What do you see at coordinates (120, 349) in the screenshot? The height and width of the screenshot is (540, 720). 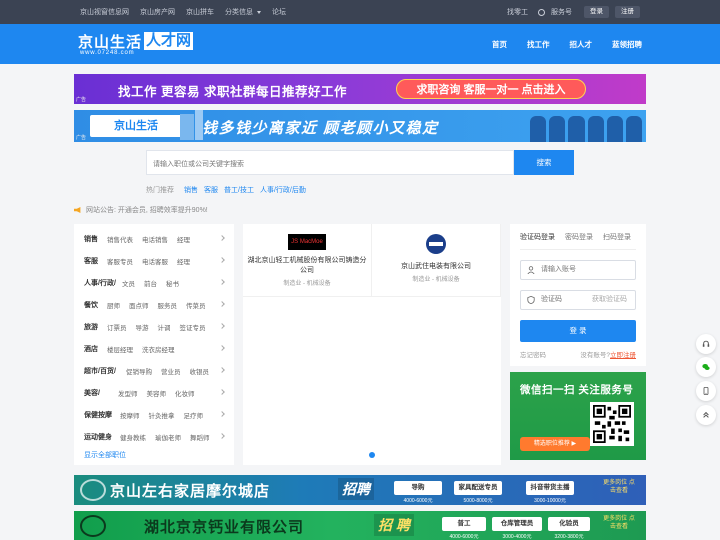 I see `category-sub: 楼层经理` at bounding box center [120, 349].